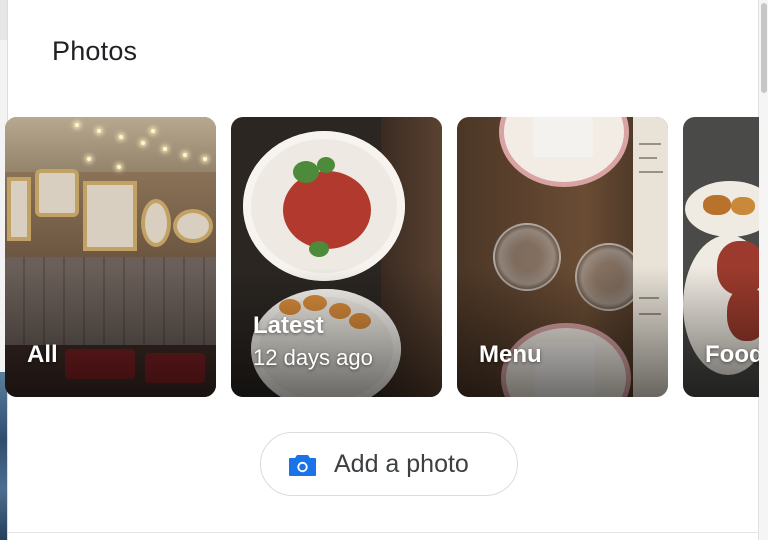  Describe the element at coordinates (764, 48) in the screenshot. I see `scrollbar-thumb` at that location.